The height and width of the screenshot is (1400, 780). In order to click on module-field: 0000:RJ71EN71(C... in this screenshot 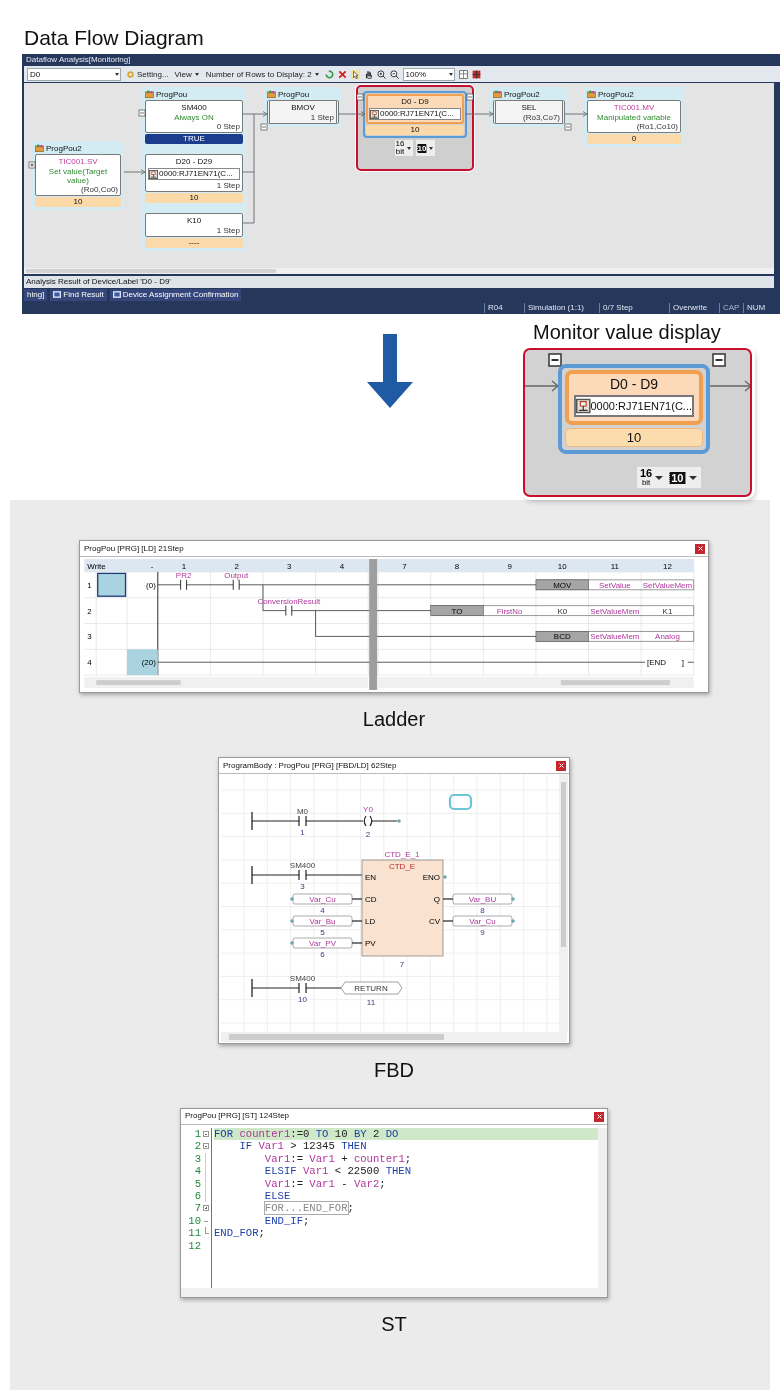, I will do `click(415, 114)`.